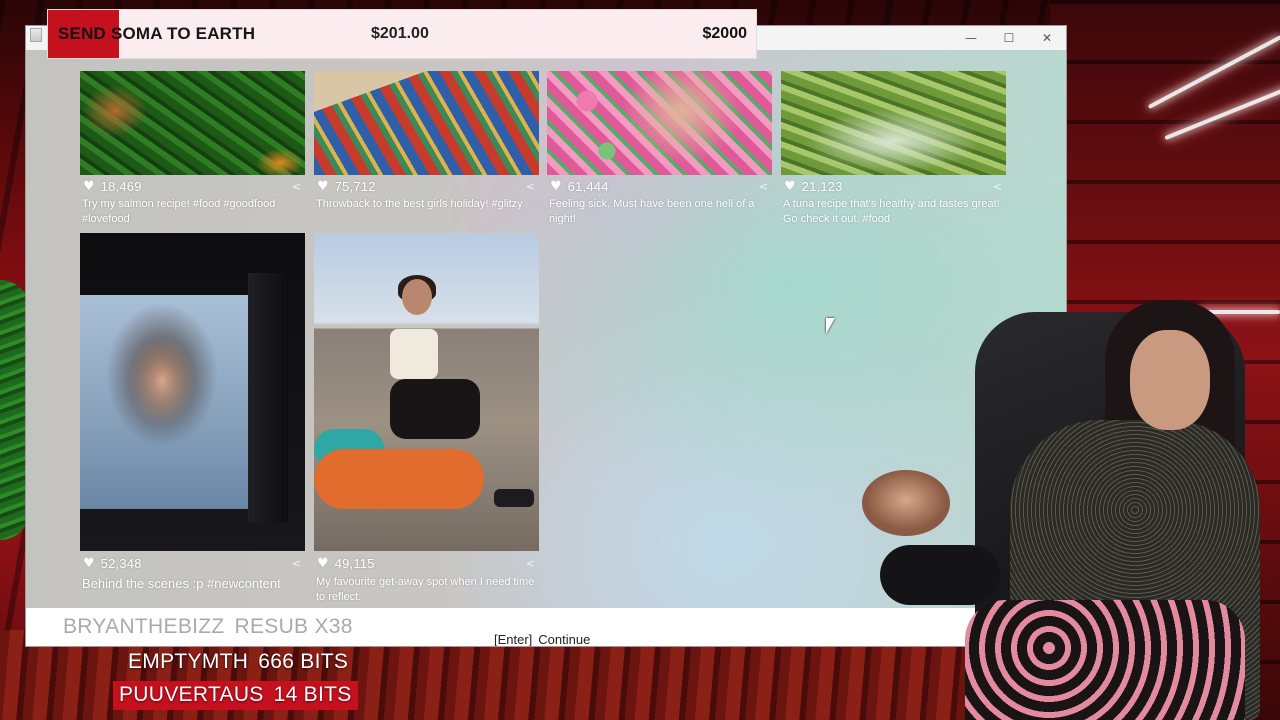  I want to click on window-controls: — ☐ ✕, so click(1009, 38).